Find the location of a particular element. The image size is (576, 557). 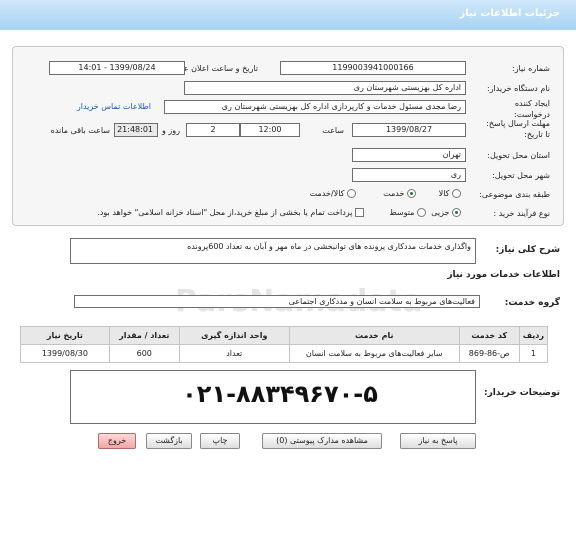

buyer-notes-label: توضیحات خریدار: is located at coordinates (522, 393).